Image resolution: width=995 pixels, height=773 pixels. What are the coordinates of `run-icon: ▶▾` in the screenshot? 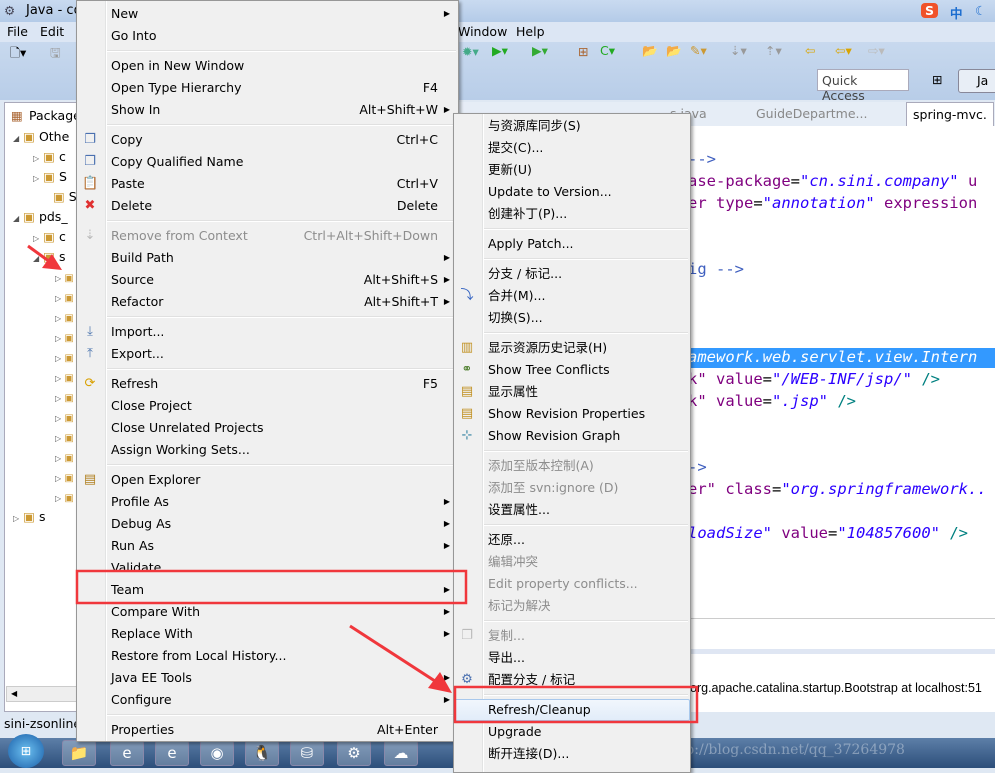 It's located at (500, 50).